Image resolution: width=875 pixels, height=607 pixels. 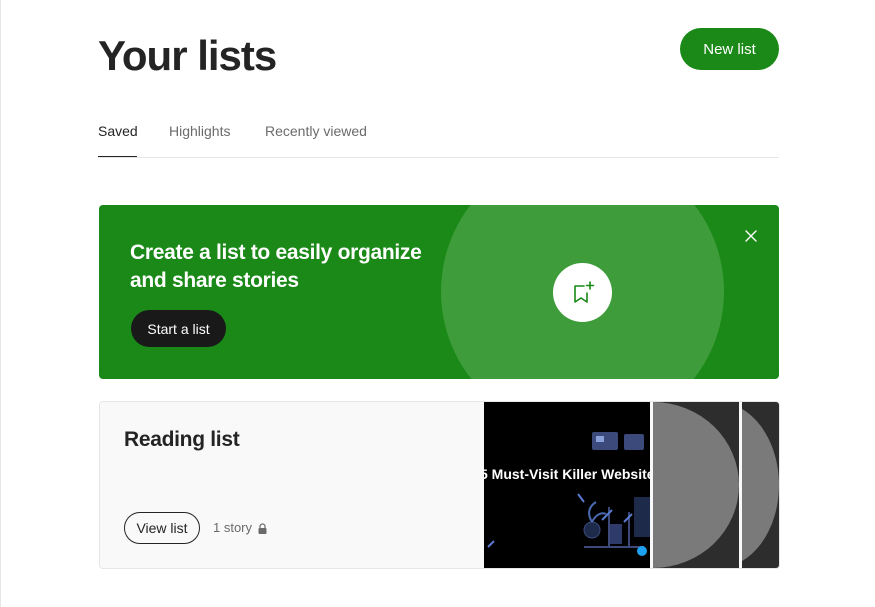 I want to click on lock-icon, so click(x=262, y=528).